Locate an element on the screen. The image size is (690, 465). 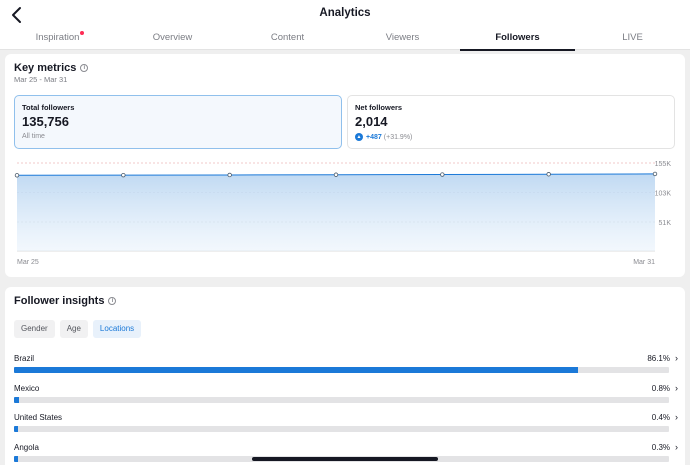
location-row: Angola 0.3% › is located at coordinates (346, 453).